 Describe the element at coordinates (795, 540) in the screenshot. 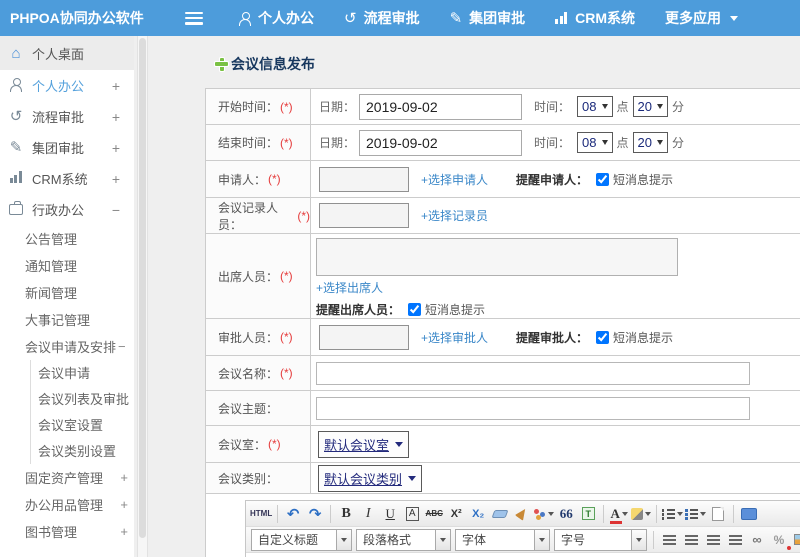

I see `image-icon` at that location.